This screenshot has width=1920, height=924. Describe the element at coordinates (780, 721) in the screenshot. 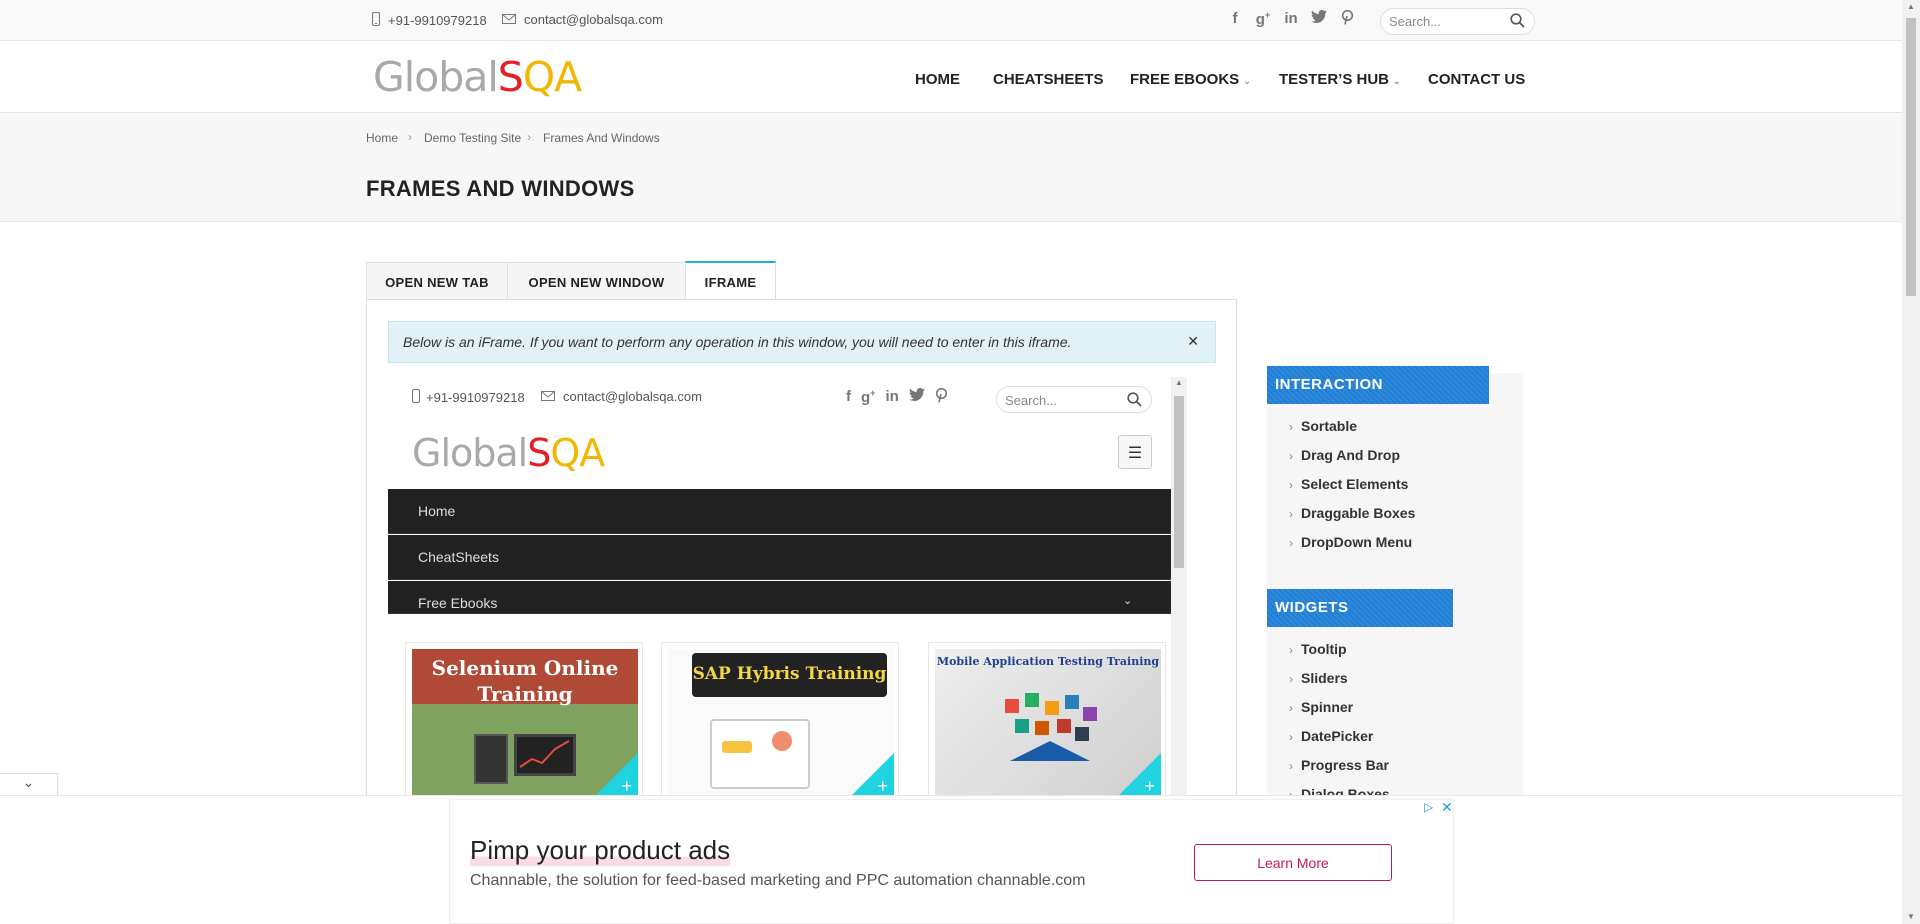

I see `course-card-sap-hybris: SAP Hybris Training +` at that location.